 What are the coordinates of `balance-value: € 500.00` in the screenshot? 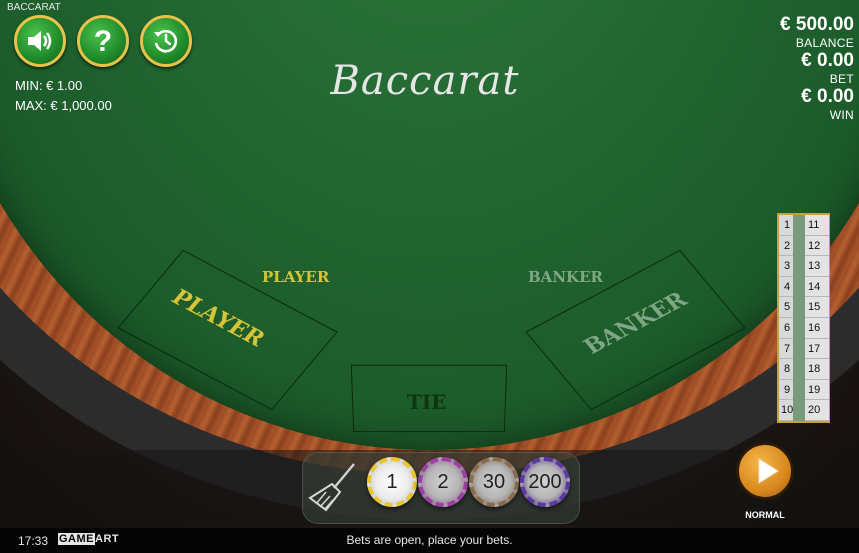 It's located at (817, 24).